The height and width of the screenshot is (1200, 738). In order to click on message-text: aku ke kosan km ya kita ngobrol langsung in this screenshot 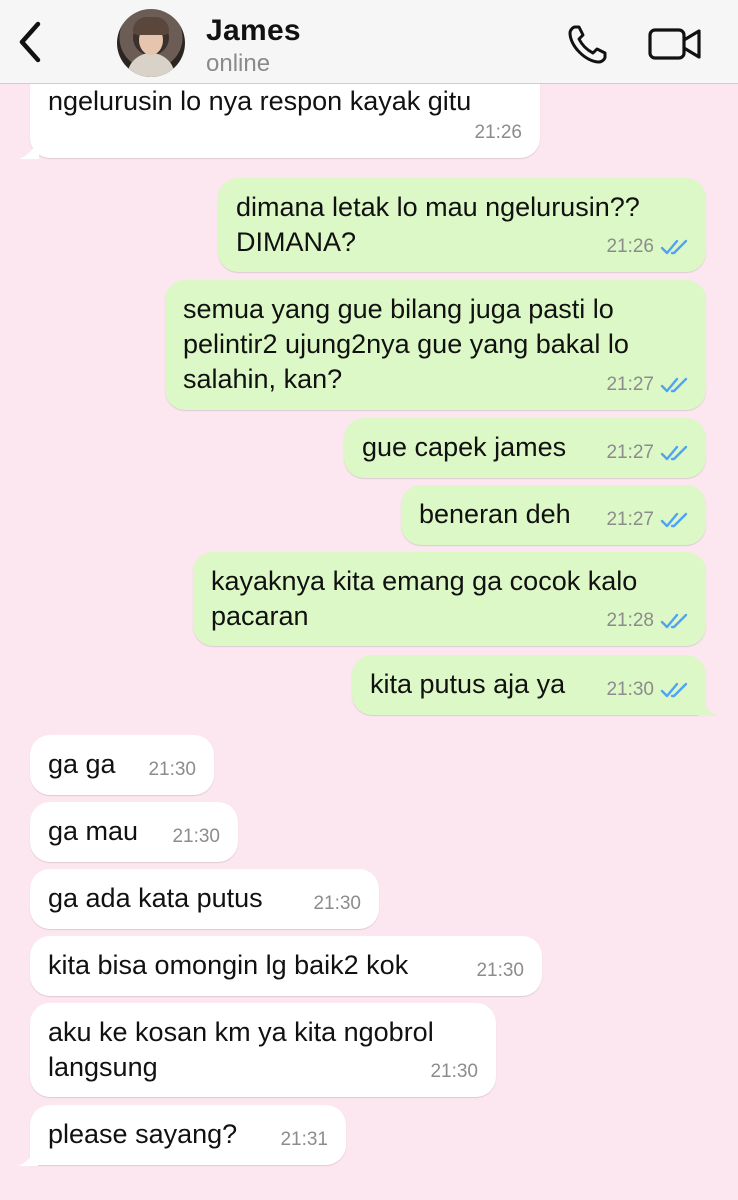, I will do `click(241, 1049)`.